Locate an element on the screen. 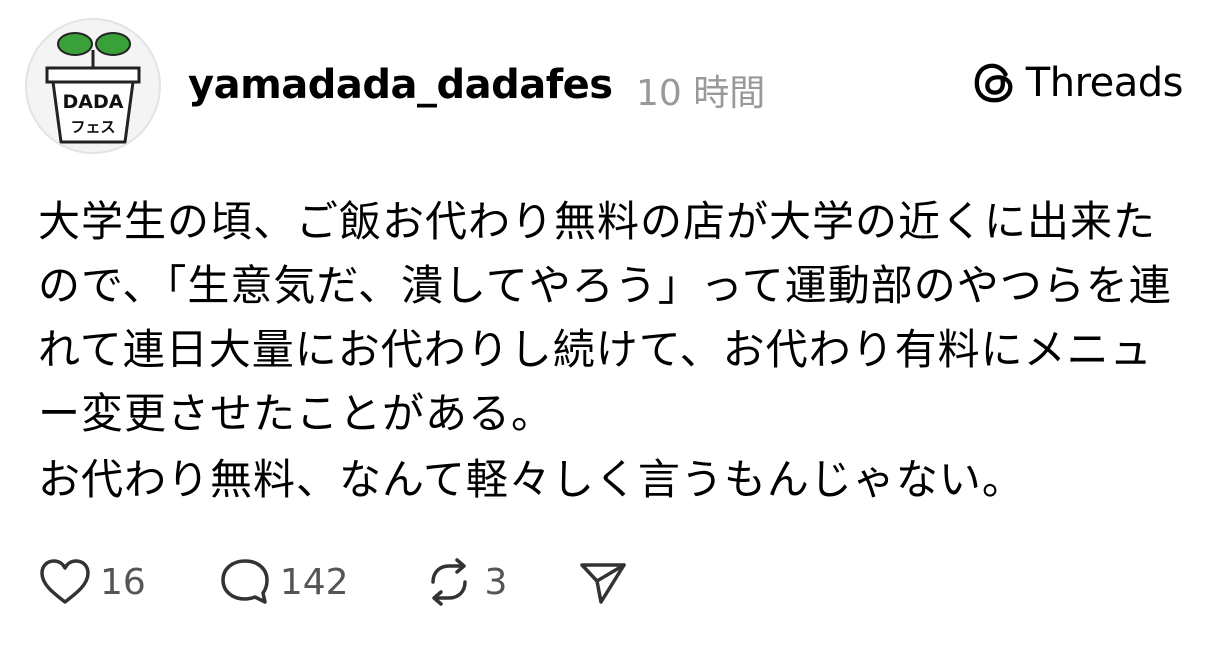 The width and height of the screenshot is (1217, 651). avatar-logo-text-bottom: フェス is located at coordinates (92, 127).